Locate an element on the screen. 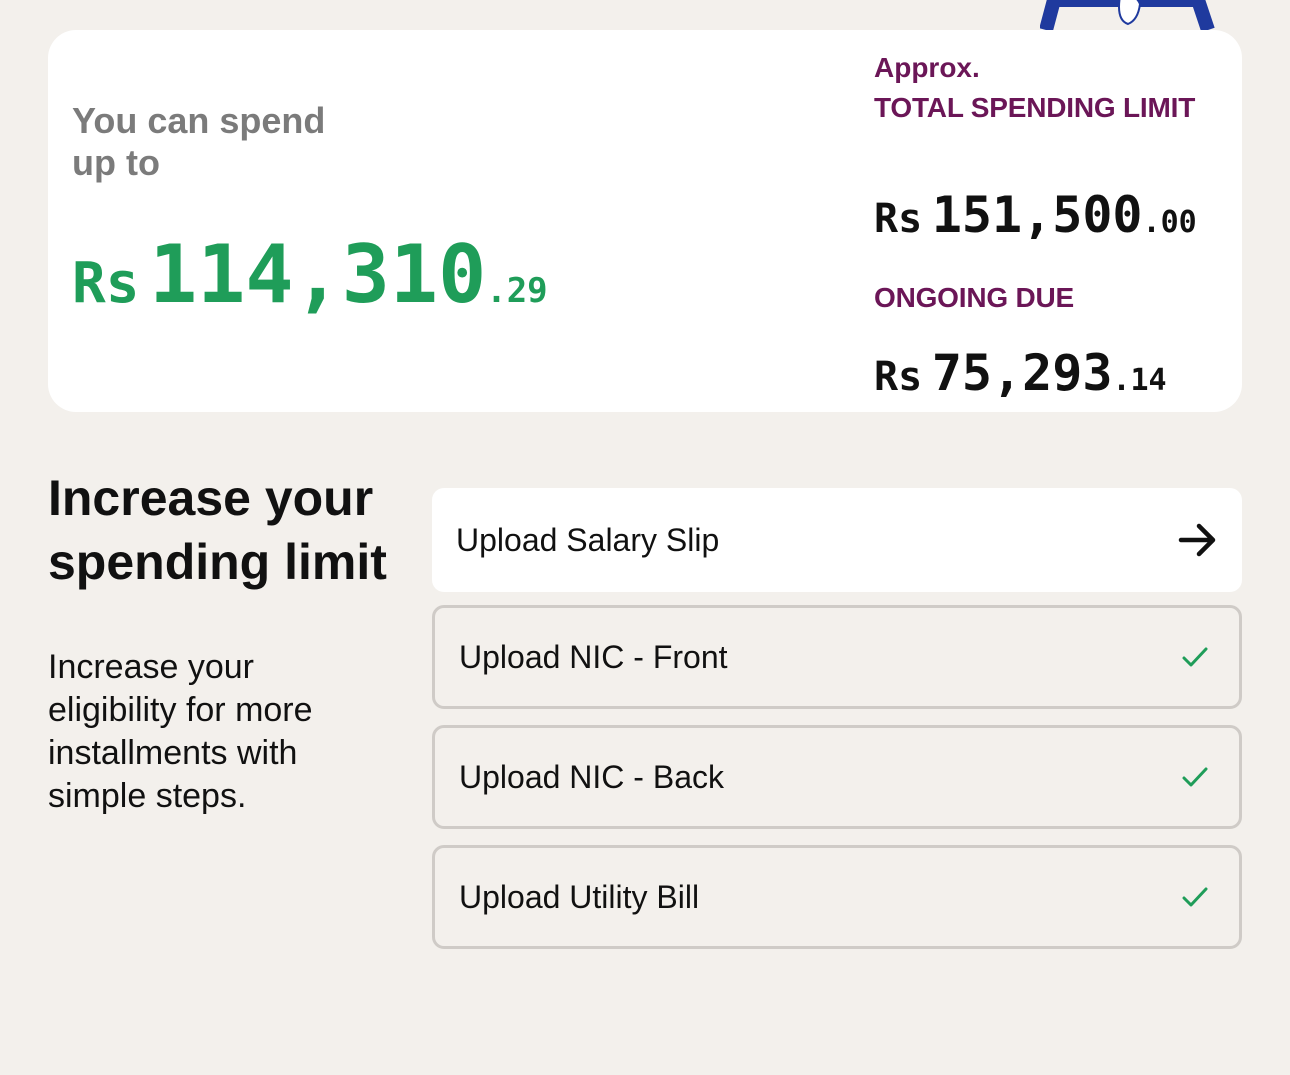 This screenshot has width=1290, height=1075. due-amount-integer: 75,293 is located at coordinates (1022, 373).